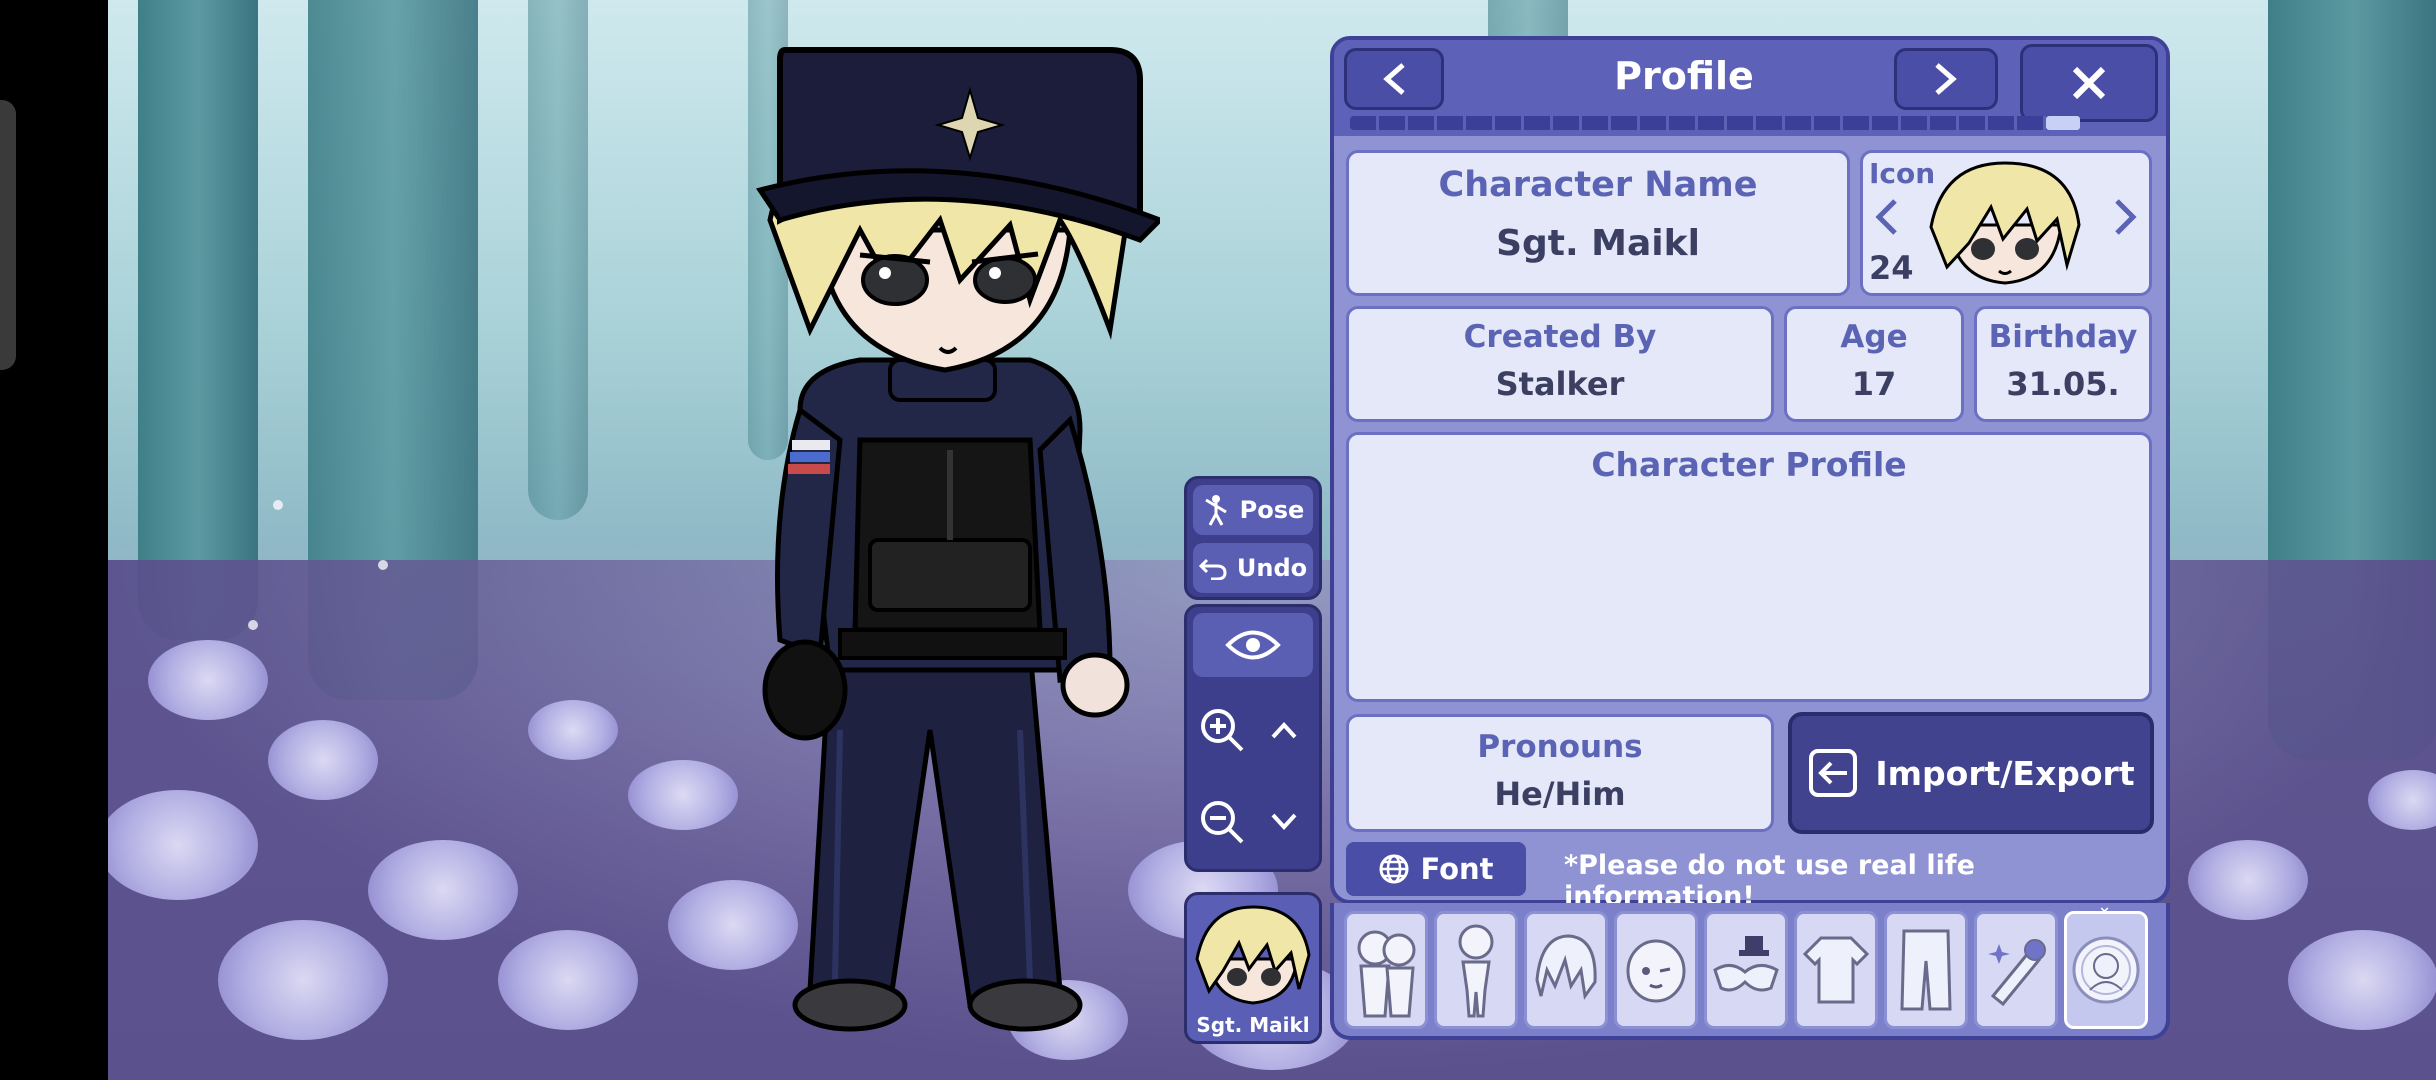 The height and width of the screenshot is (1080, 2436). I want to click on zoom-out-button, so click(1222, 822).